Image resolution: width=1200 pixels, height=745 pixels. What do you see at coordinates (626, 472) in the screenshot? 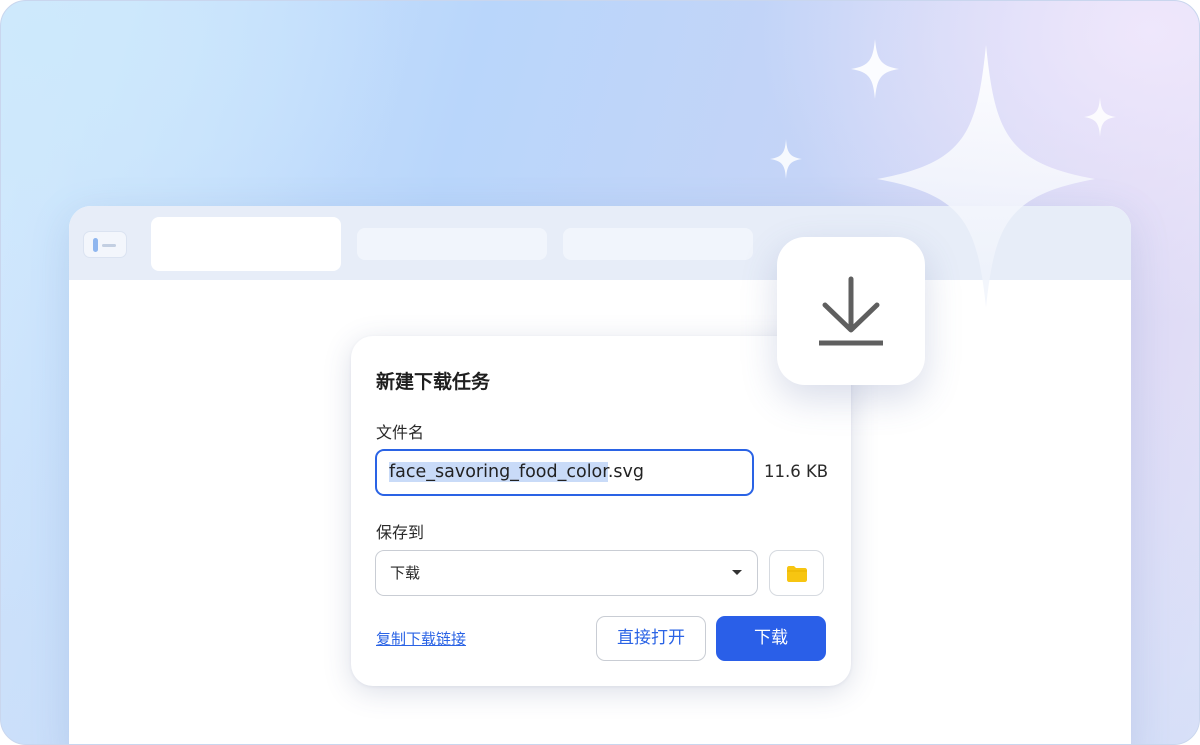
I see `filename-extension: .svg` at bounding box center [626, 472].